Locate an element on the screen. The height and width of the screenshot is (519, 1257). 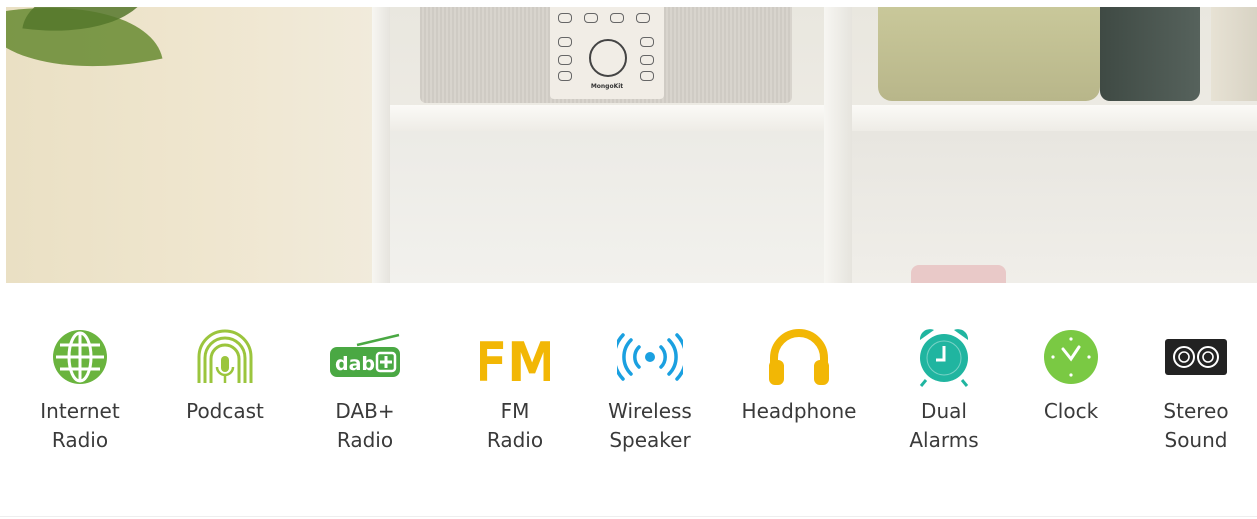
feature-wireless-speaker: Wireless Speaker is located at coordinates (650, 390).